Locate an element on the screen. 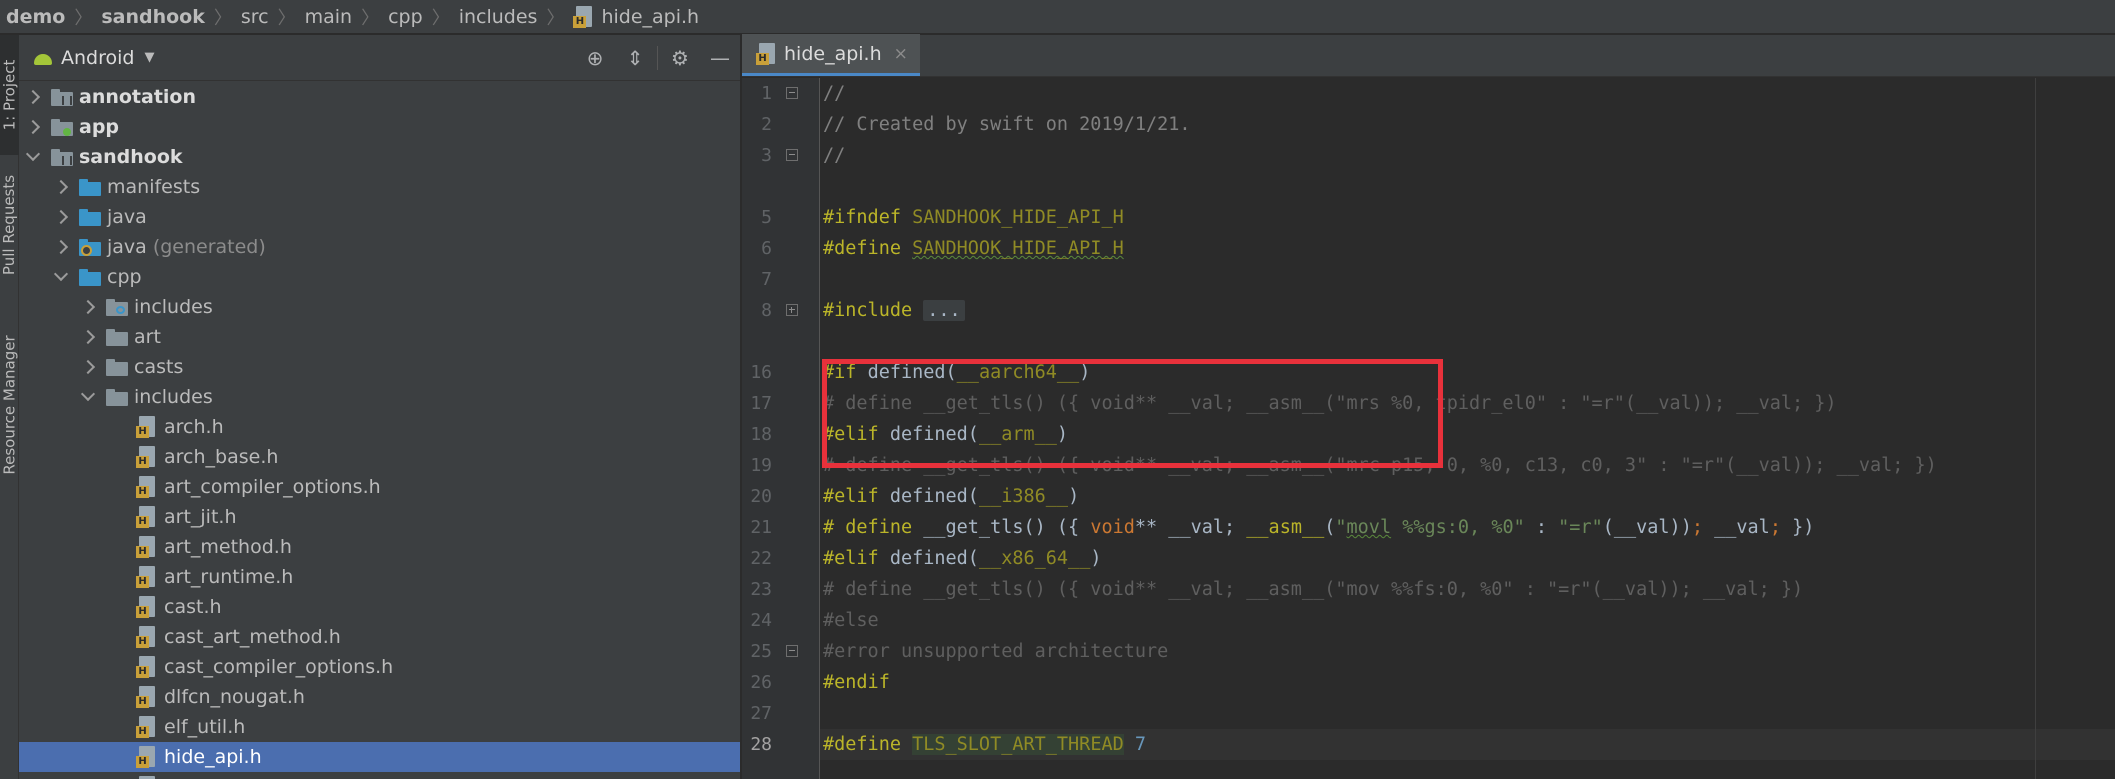  resource-manager-tool-tab-label: Resource Manager is located at coordinates (9, 405).